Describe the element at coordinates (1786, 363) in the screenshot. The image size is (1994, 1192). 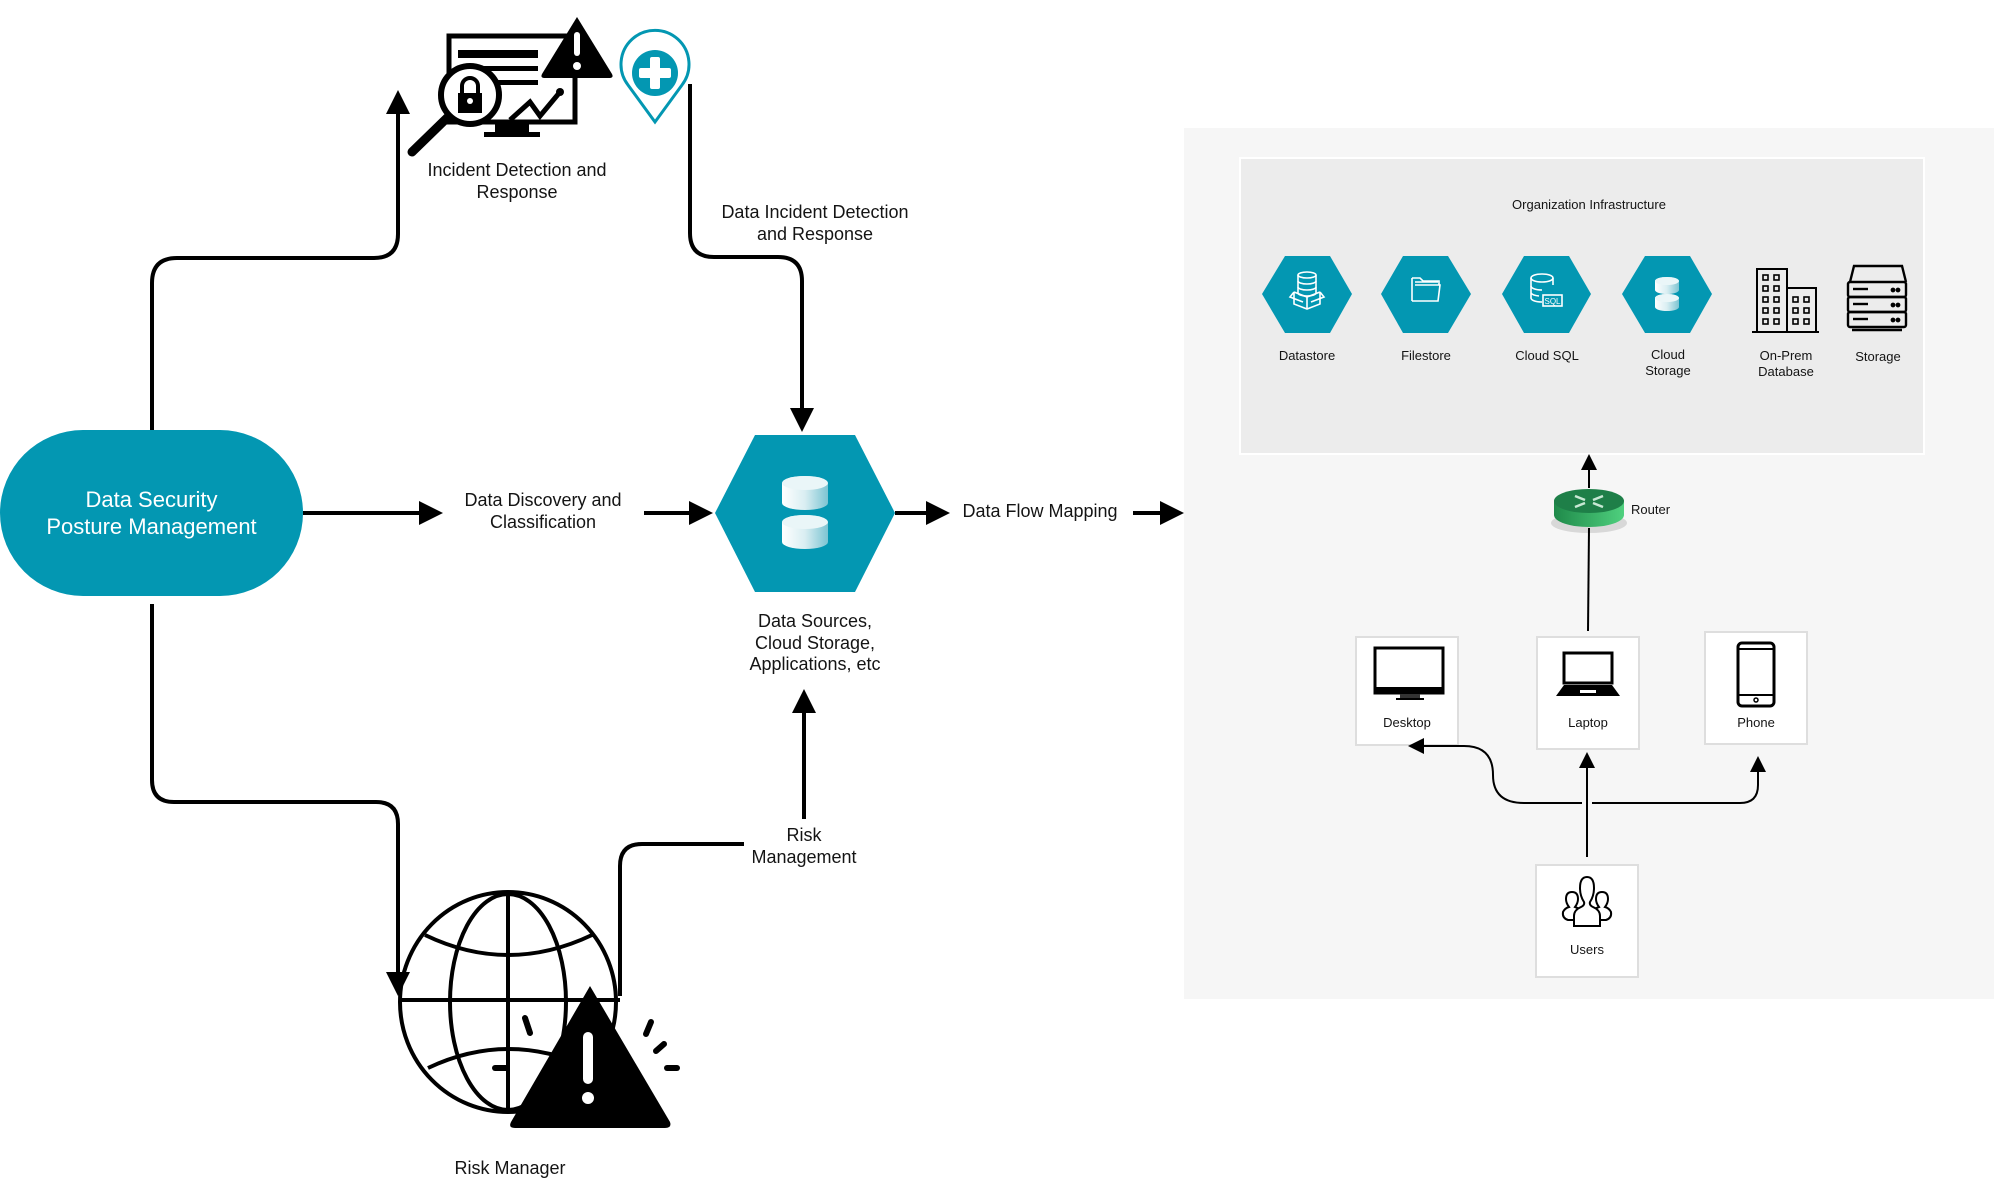
I see `infra-item-label: On-Prem Database` at that location.